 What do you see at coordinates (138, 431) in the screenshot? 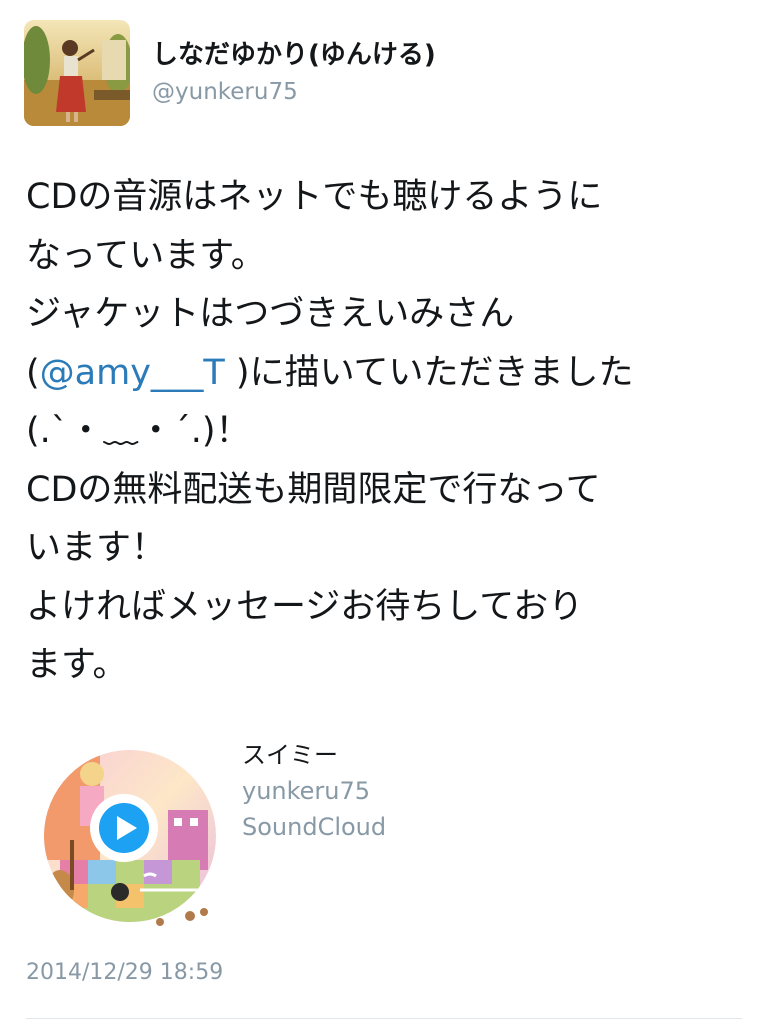
I see `tweet-line: (.`・﹏・´.)！` at bounding box center [138, 431].